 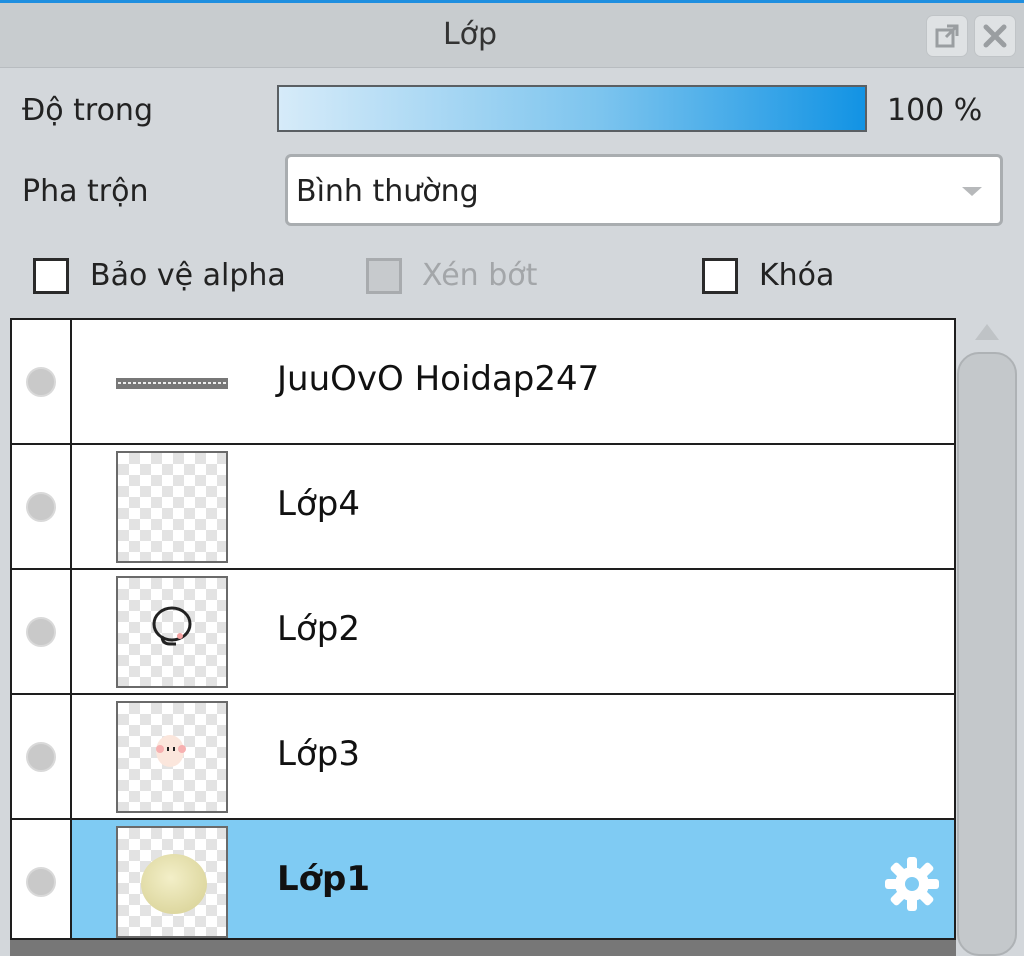 I want to click on layer-name: Lớp4, so click(x=318, y=504).